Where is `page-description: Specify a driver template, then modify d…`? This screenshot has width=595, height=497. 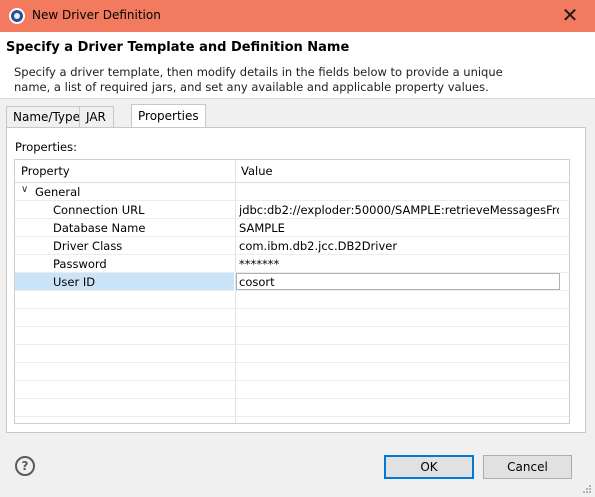
page-description: Specify a driver template, then modify d… is located at coordinates (258, 79).